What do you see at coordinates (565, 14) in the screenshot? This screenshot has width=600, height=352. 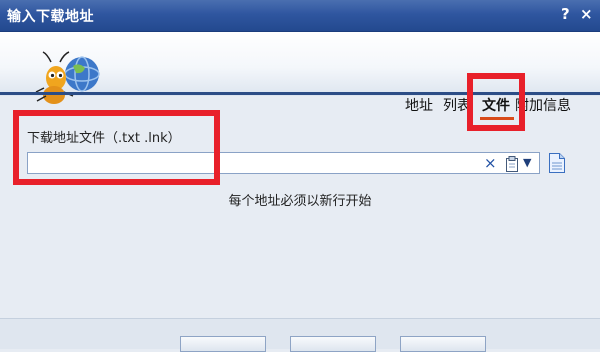 I see `help-button: ?` at bounding box center [565, 14].